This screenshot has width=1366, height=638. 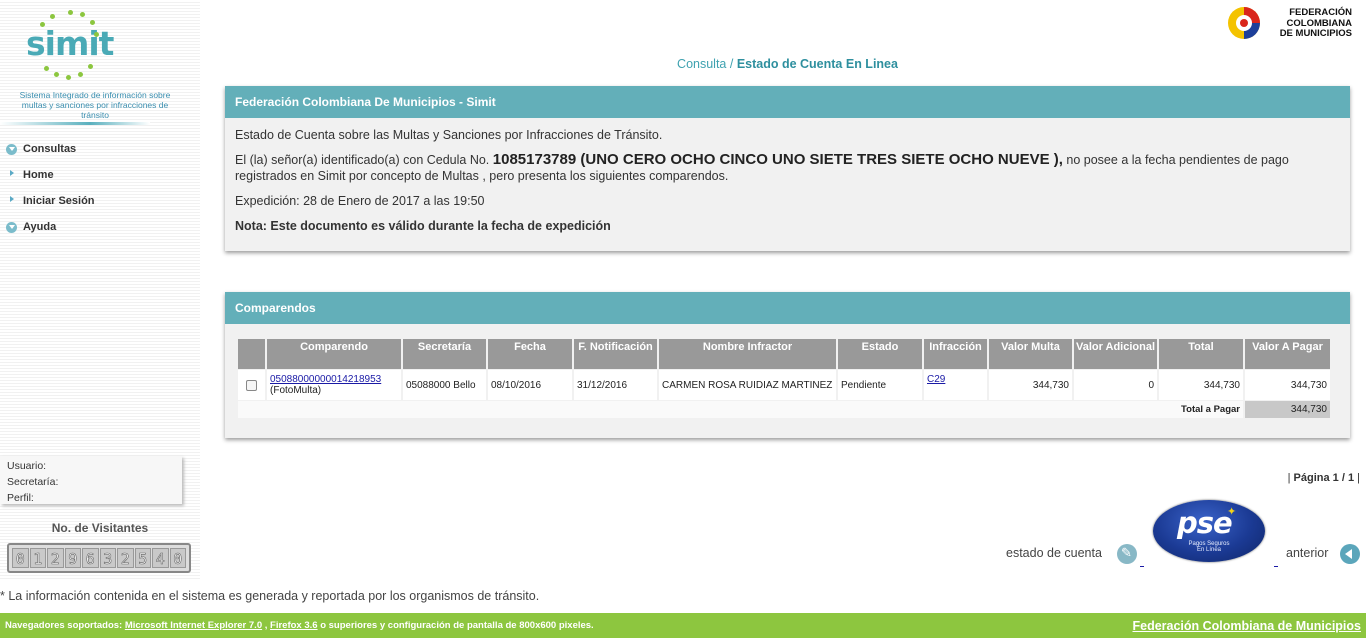 I want to click on counter-digit: 1, so click(x=37, y=558).